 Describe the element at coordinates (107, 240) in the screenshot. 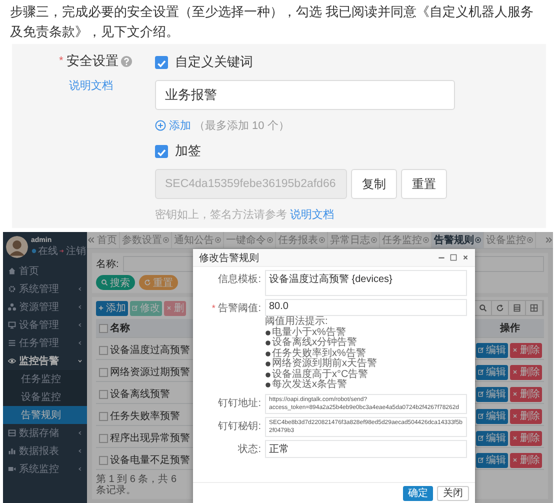

I see `tab: 首页` at that location.